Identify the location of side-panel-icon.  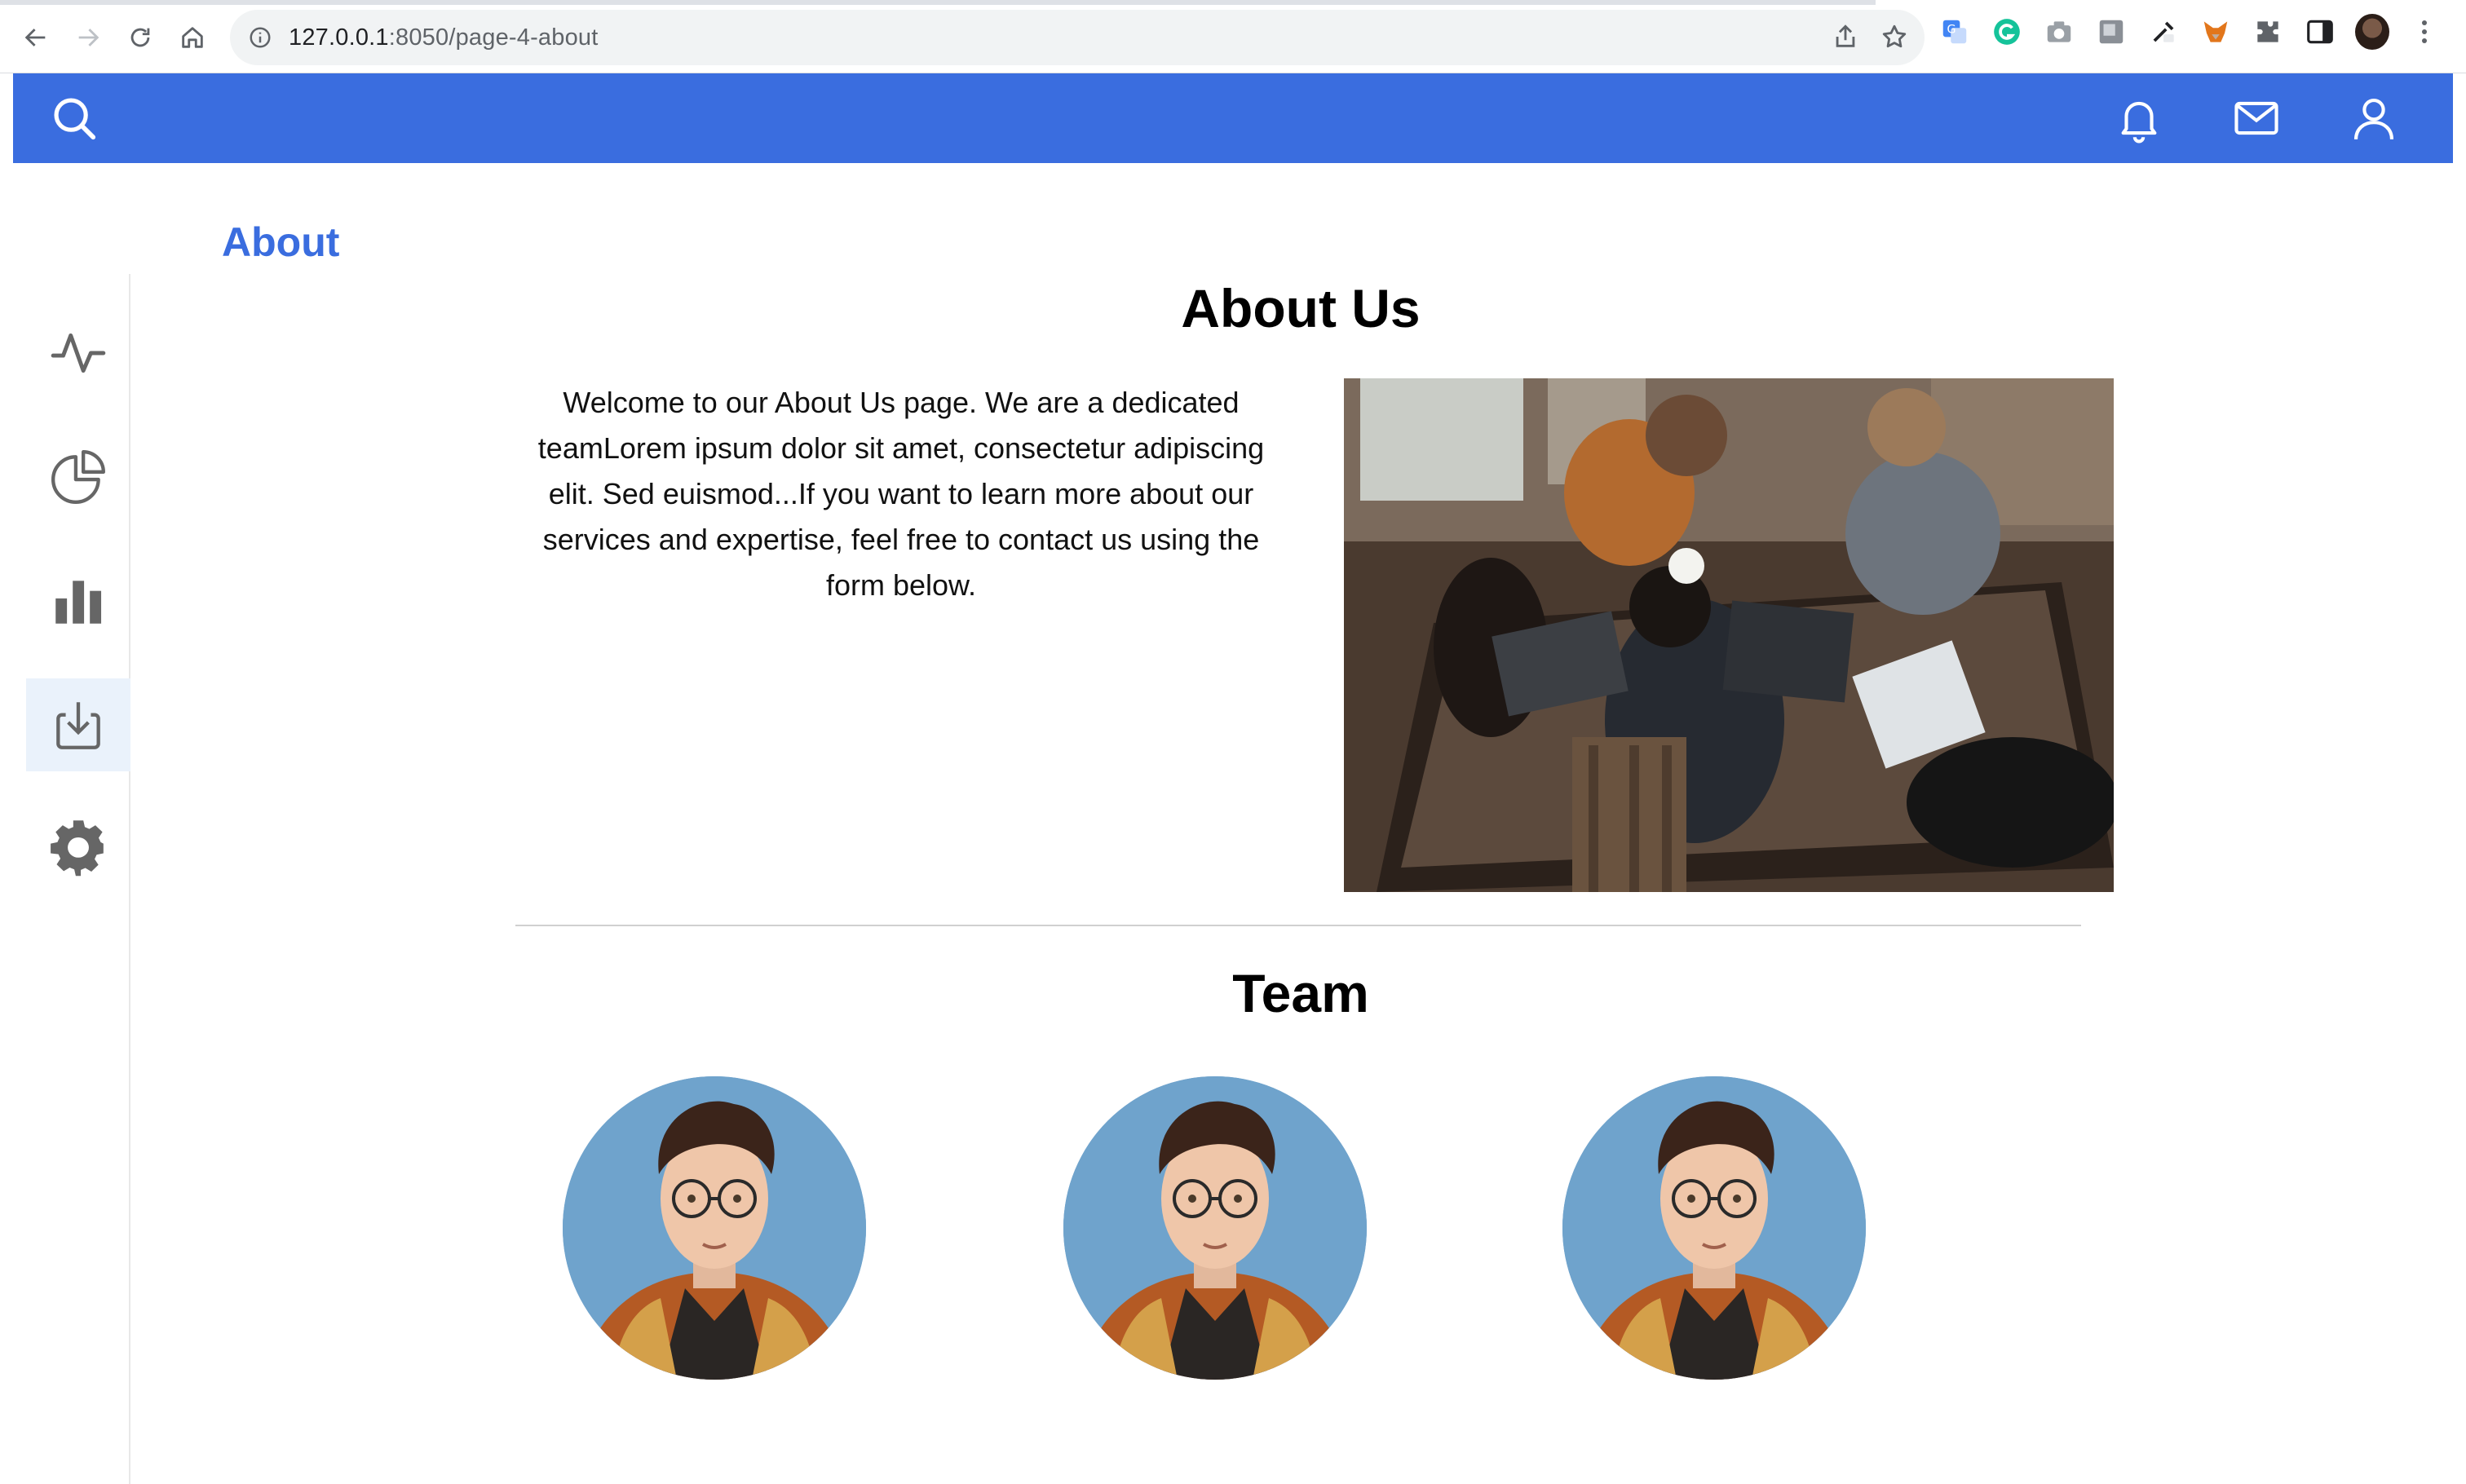
(2320, 32).